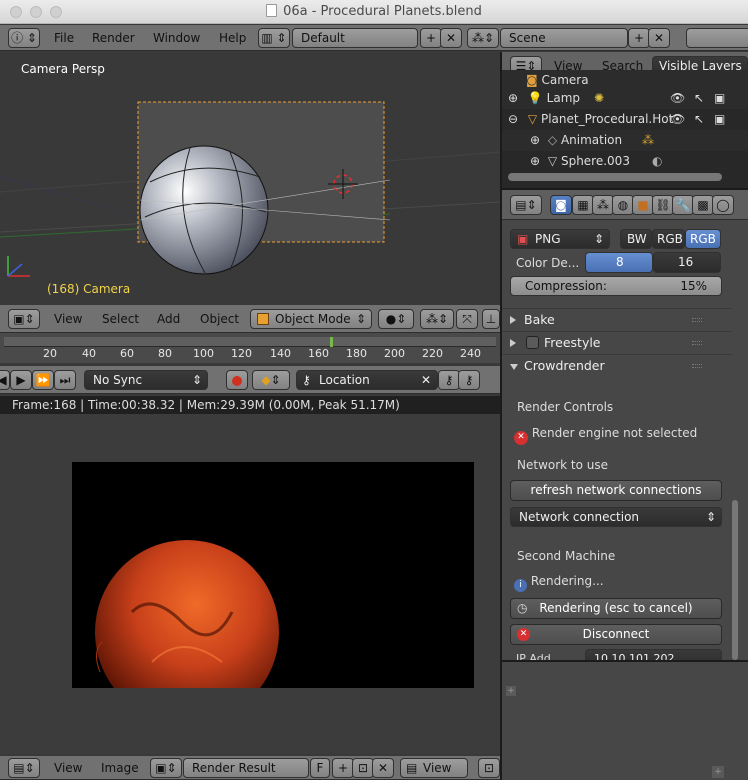 This screenshot has height=780, width=748. I want to click on color-depth-16: 16, so click(687, 262).